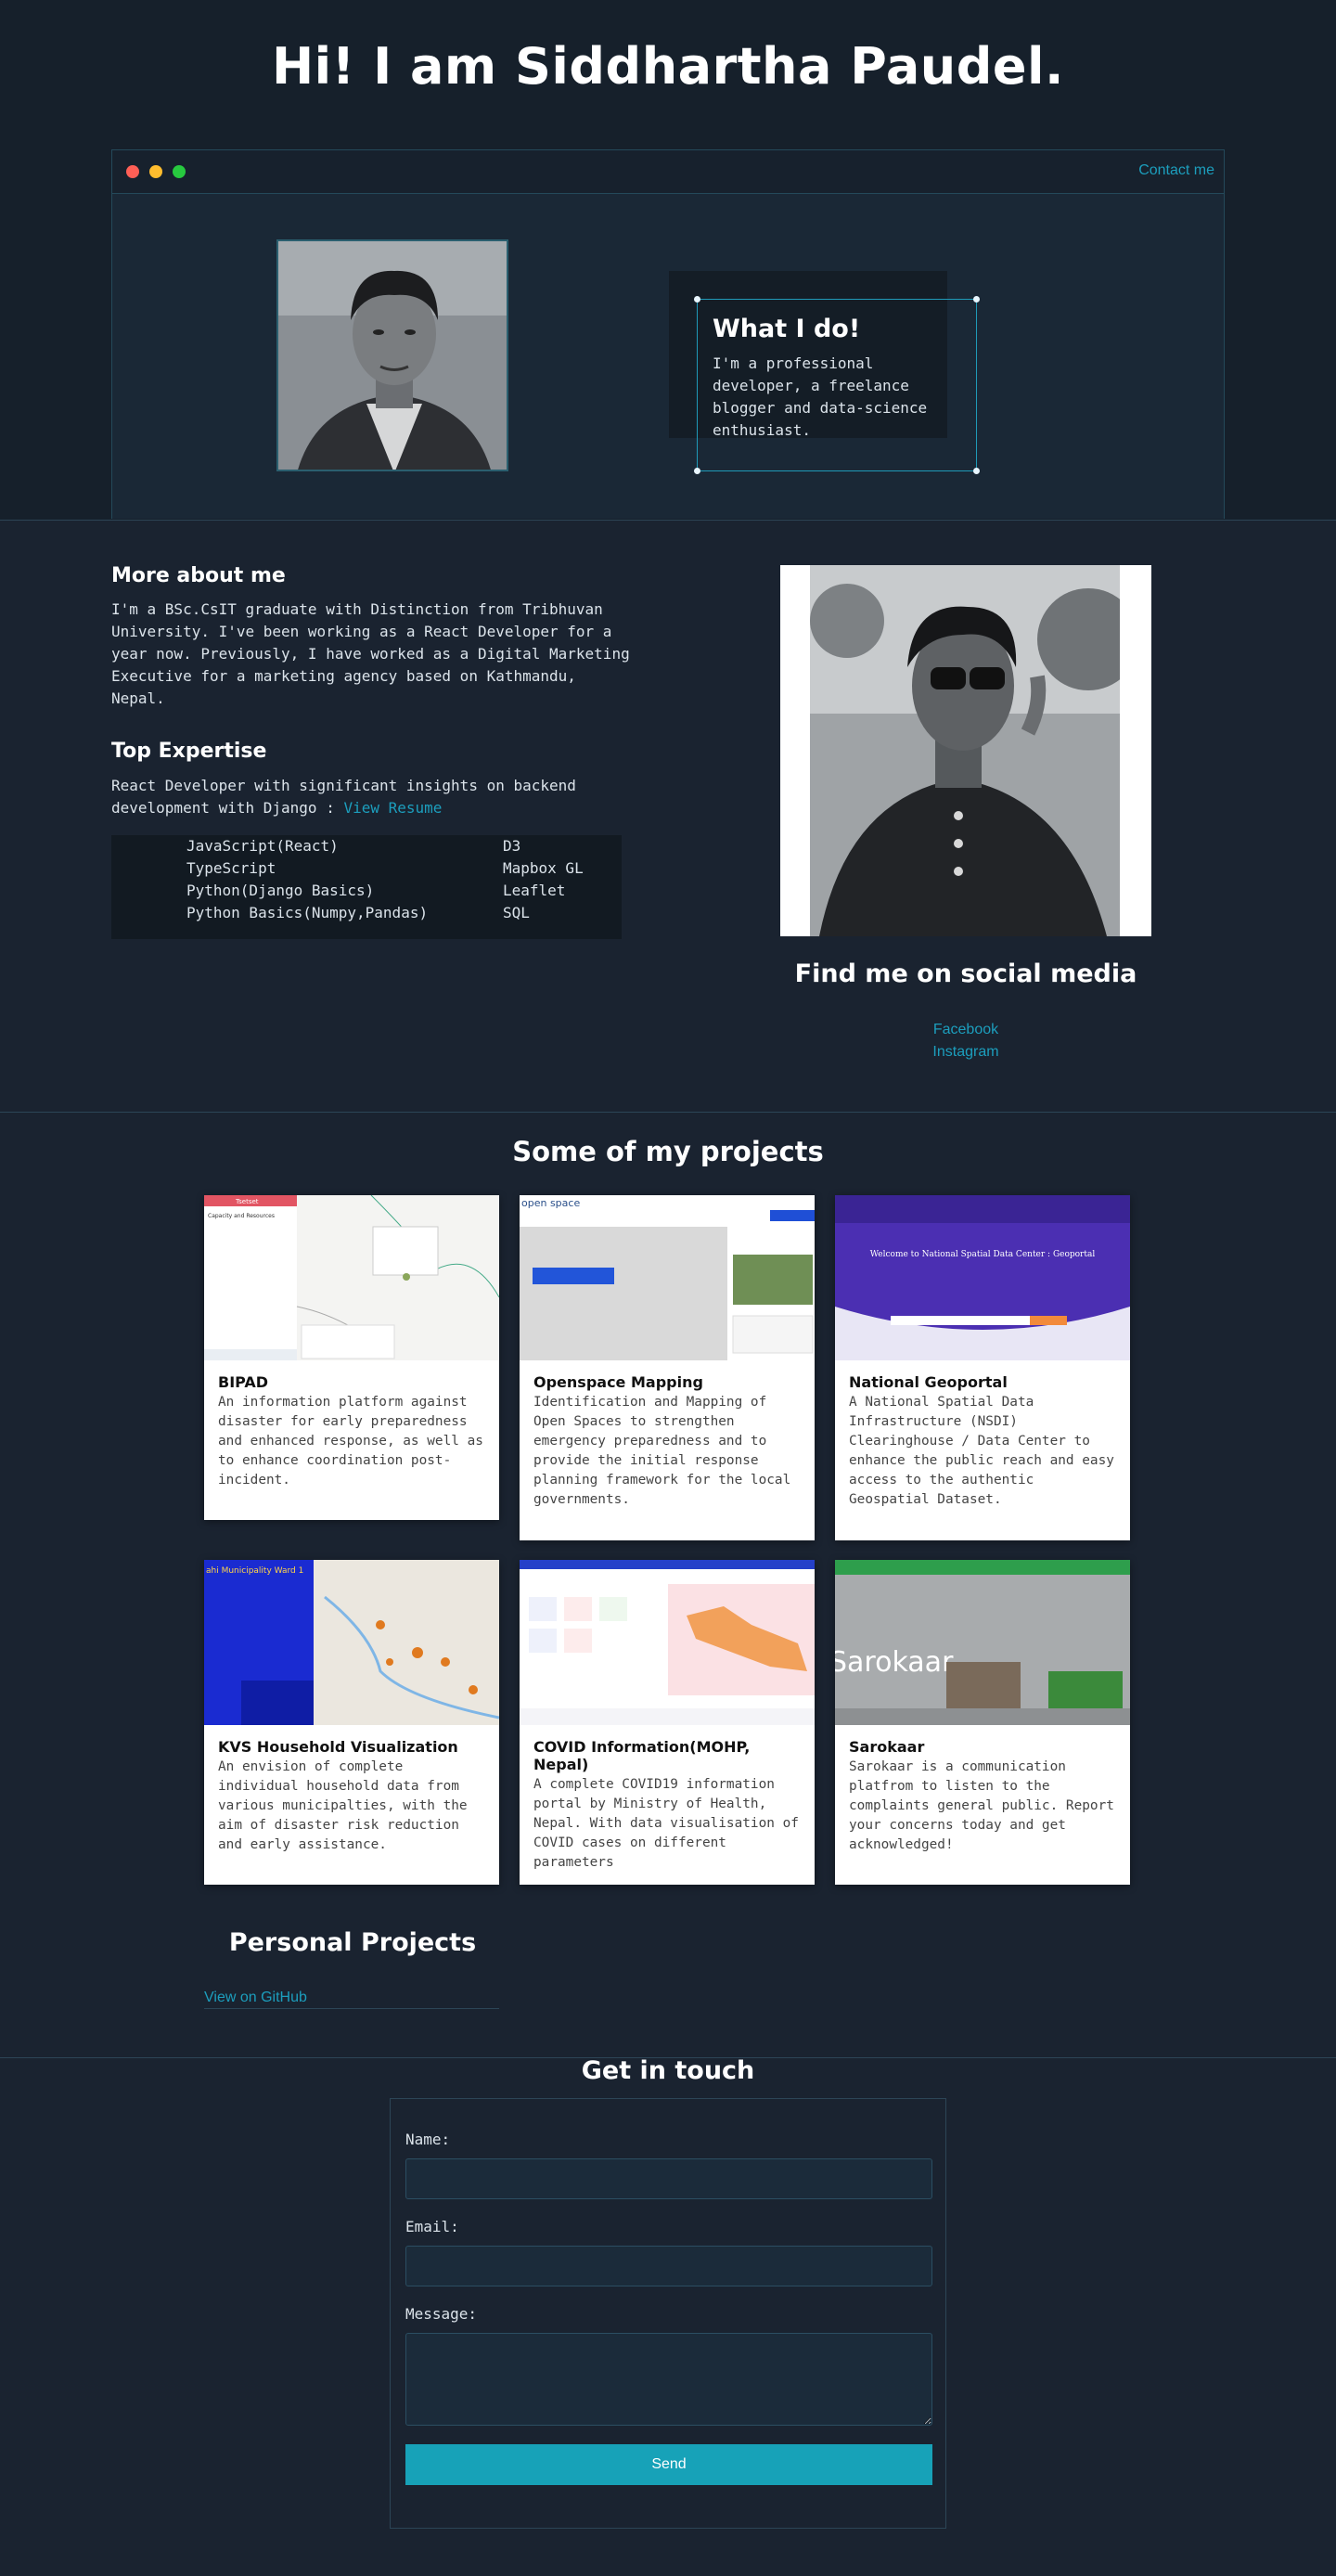 The height and width of the screenshot is (2576, 1336). I want to click on maximize-dot-icon, so click(179, 172).